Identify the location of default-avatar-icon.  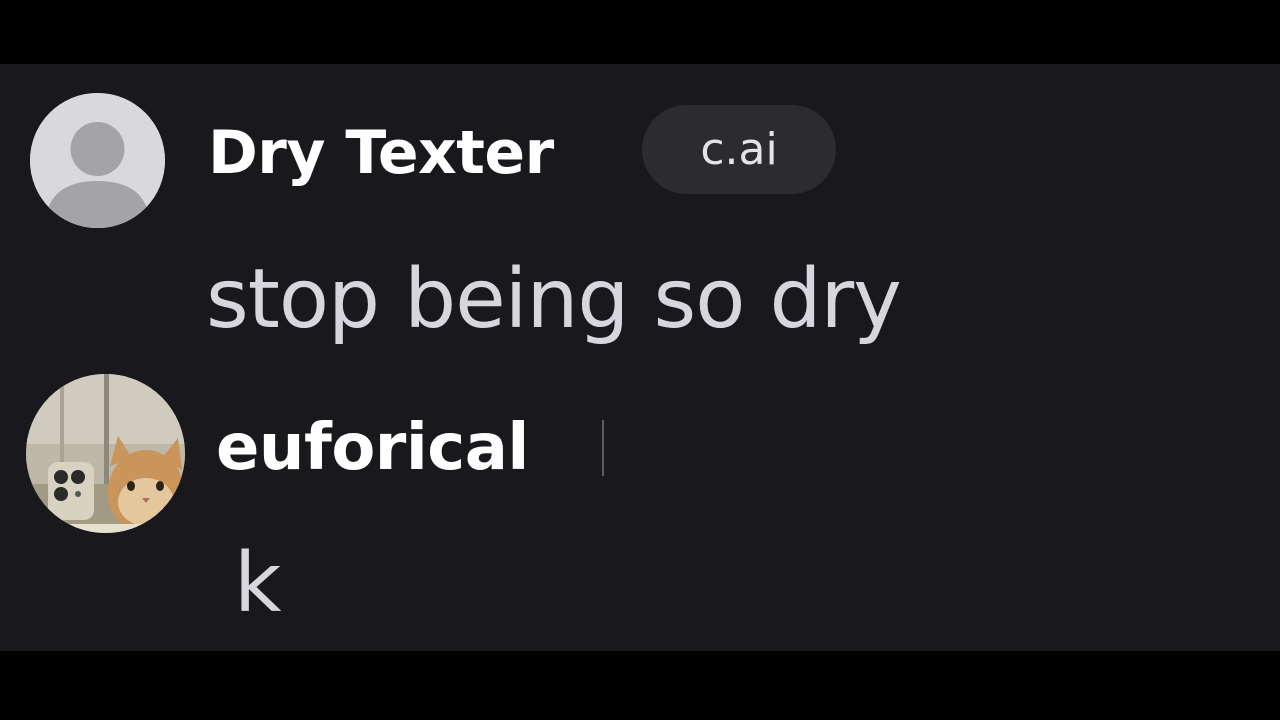
(97, 160).